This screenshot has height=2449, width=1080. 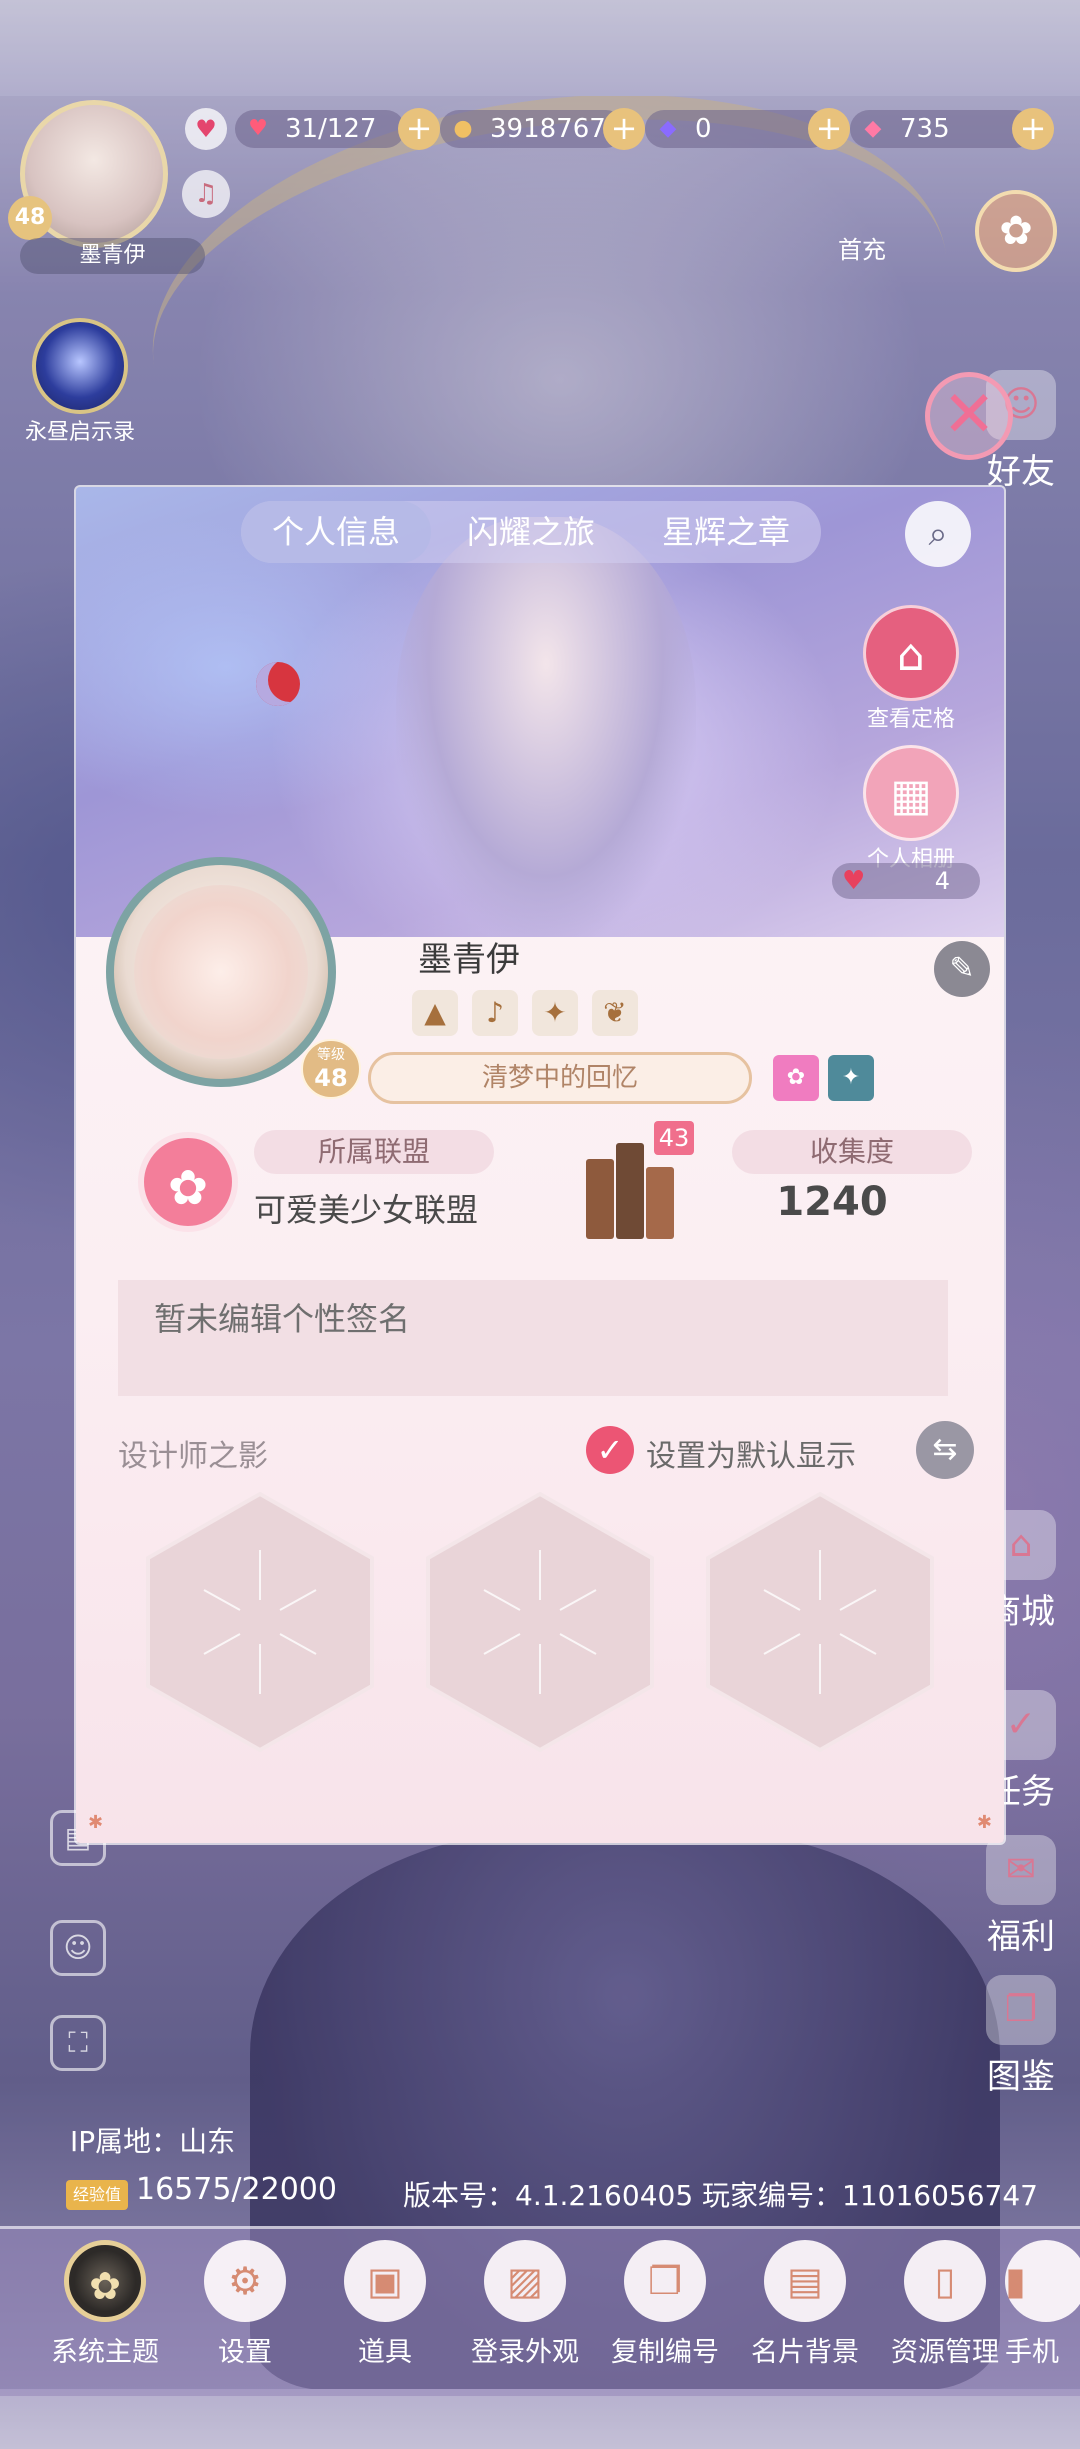 I want to click on menu-login-appearance: ▨ 登录外观, so click(x=525, y=2304).